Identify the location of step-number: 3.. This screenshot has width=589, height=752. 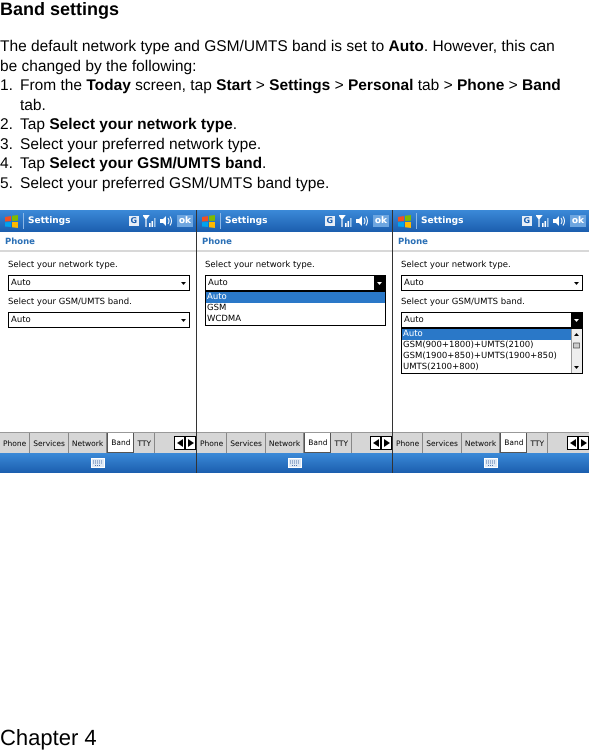
(7, 144).